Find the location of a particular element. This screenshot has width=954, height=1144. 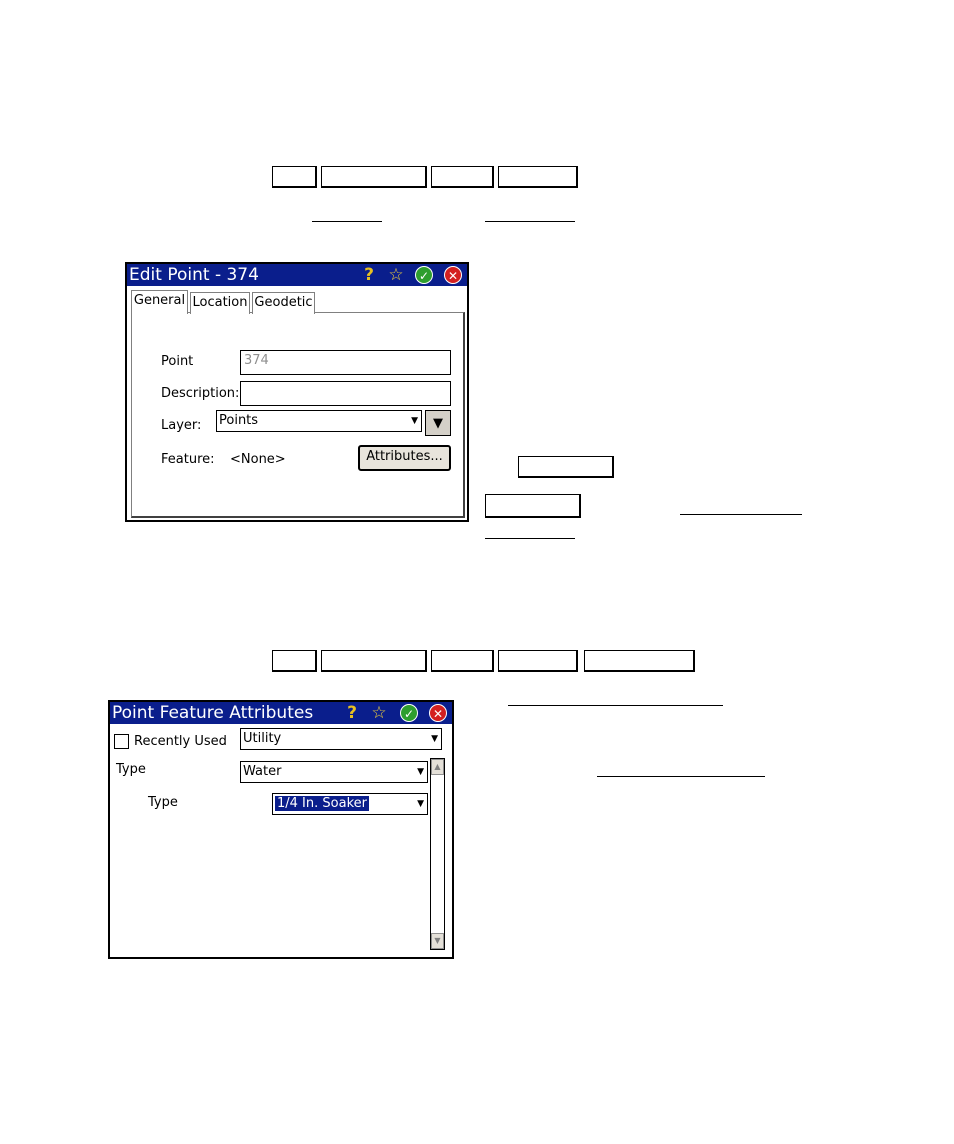

dialog-title: Edit Point - 374 is located at coordinates (194, 275).